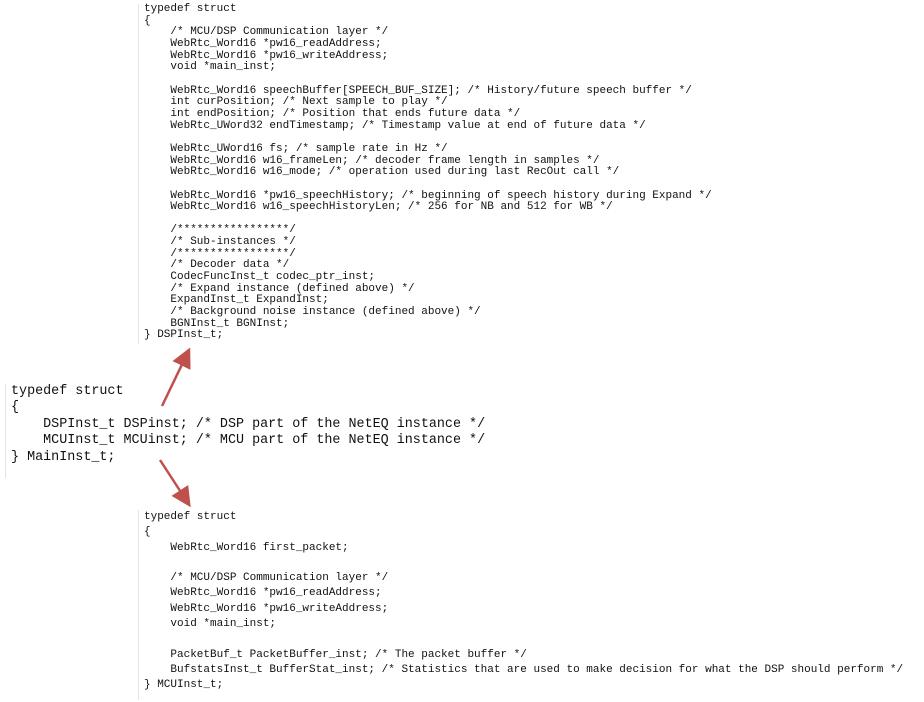 The width and height of the screenshot is (924, 702). Describe the element at coordinates (174, 483) in the screenshot. I see `arrow-to-mcu-struct` at that location.